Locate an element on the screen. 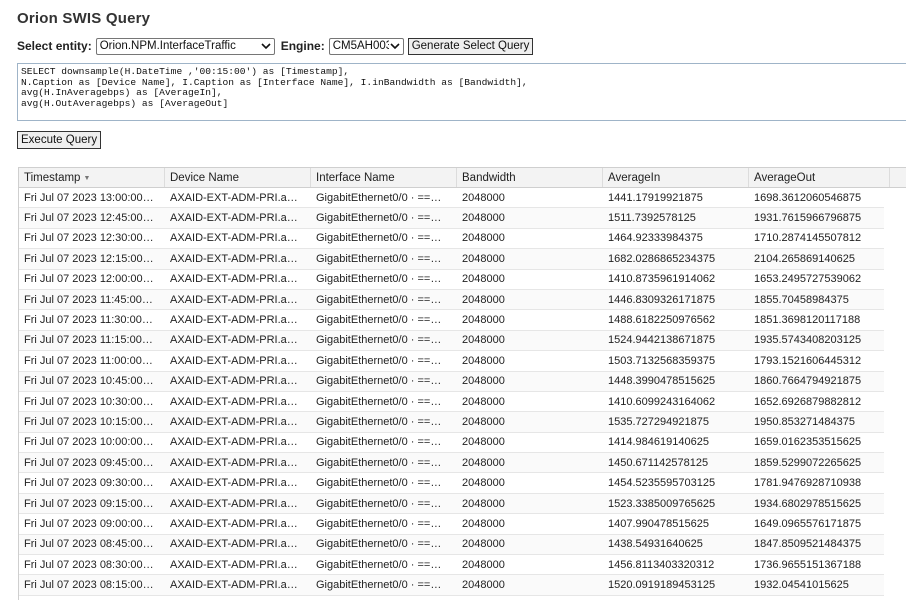 This screenshot has height=600, width=906. average-out-cell: 1950.853271484375 is located at coordinates (816, 421).